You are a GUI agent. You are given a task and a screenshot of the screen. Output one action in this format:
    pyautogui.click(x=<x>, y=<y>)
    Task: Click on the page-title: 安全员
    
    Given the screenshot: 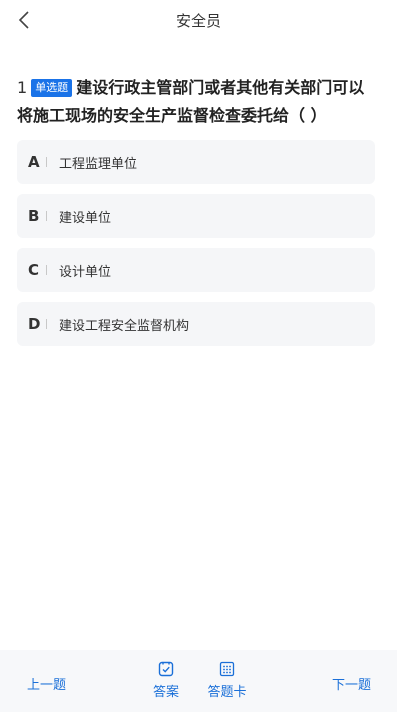 What is the action you would take?
    pyautogui.click(x=198, y=21)
    